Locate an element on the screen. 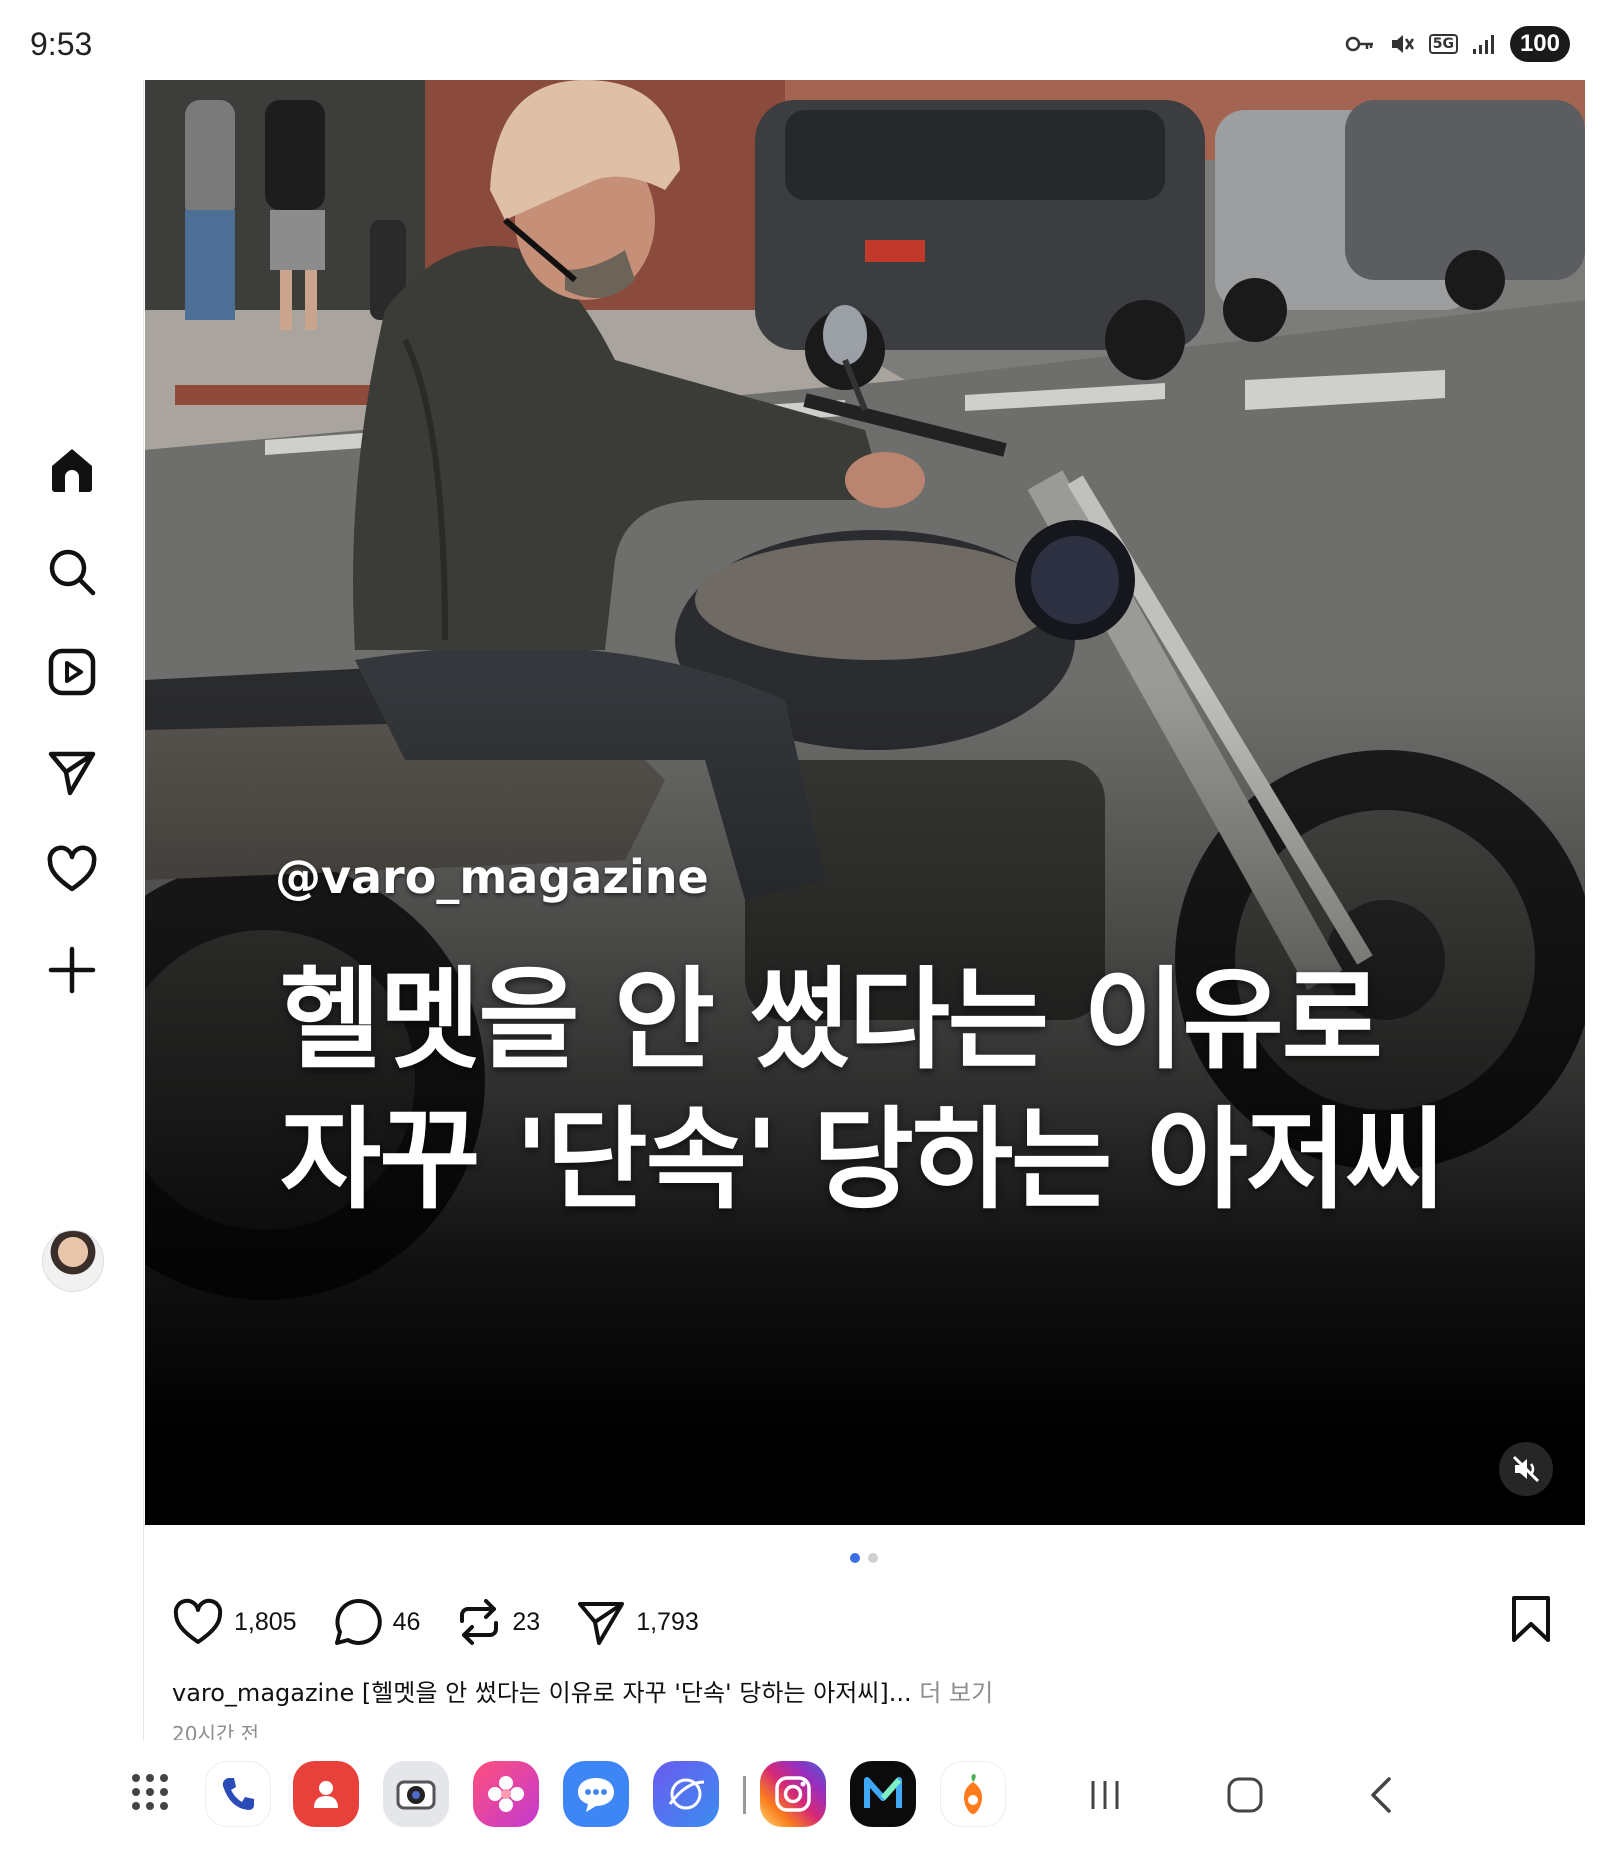 The width and height of the screenshot is (1600, 1863). bookmark-icon is located at coordinates (1531, 1619).